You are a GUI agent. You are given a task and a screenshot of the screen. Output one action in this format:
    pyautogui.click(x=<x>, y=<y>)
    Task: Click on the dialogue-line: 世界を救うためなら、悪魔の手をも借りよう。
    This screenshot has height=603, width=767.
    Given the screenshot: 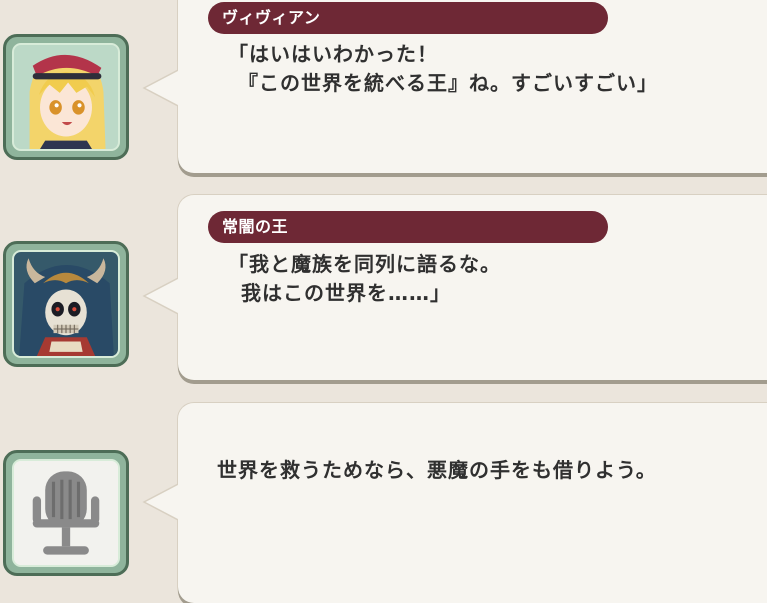 What is the action you would take?
    pyautogui.click(x=437, y=470)
    